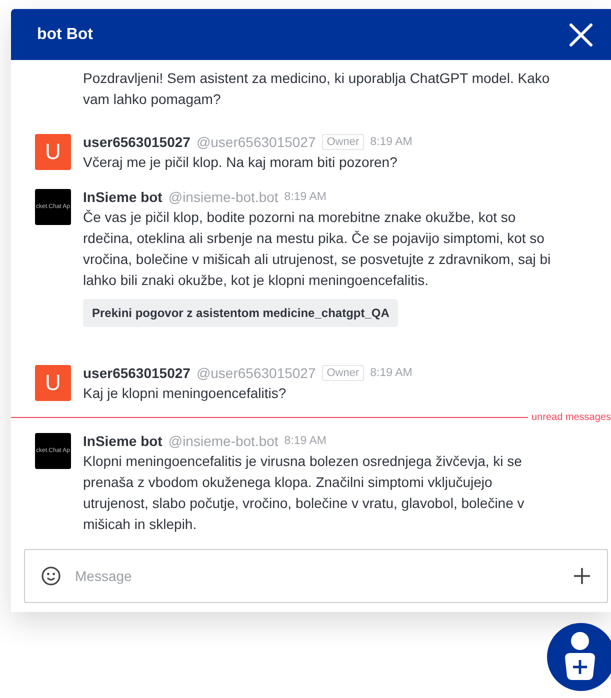 This screenshot has height=698, width=611. What do you see at coordinates (570, 417) in the screenshot?
I see `unread-divider-label: unread messages` at bounding box center [570, 417].